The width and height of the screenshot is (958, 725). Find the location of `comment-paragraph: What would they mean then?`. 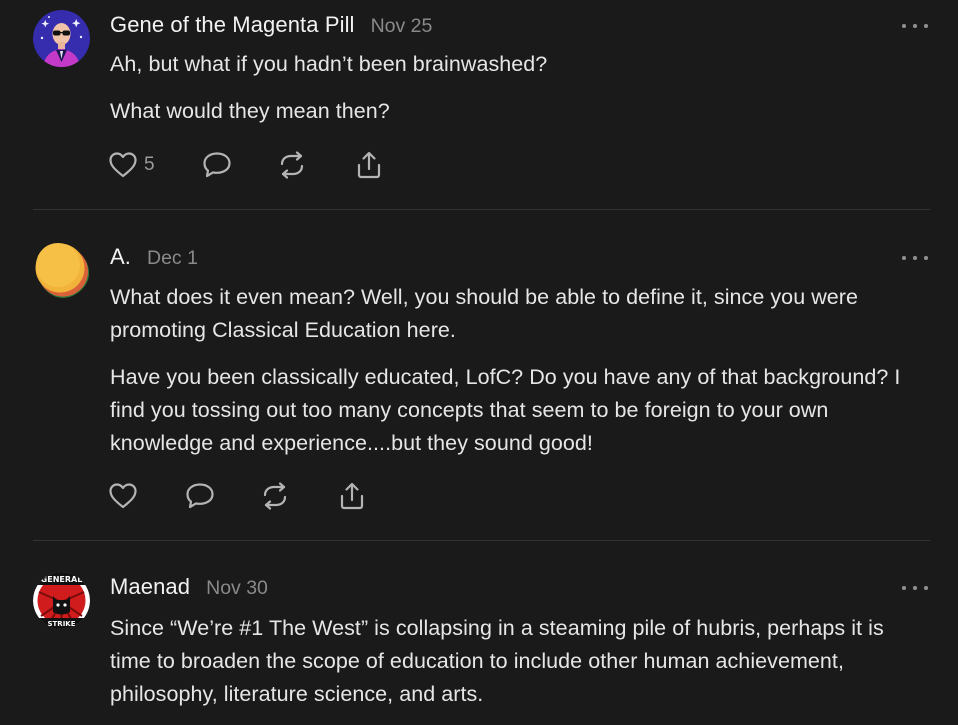

comment-paragraph: What would they mean then? is located at coordinates (250, 111).